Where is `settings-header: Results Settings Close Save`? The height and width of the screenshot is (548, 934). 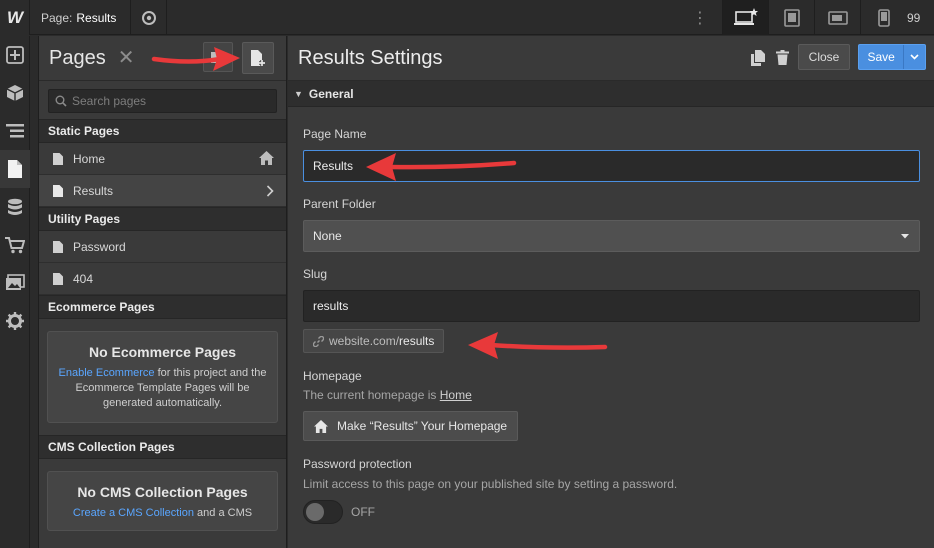 settings-header: Results Settings Close Save is located at coordinates (611, 58).